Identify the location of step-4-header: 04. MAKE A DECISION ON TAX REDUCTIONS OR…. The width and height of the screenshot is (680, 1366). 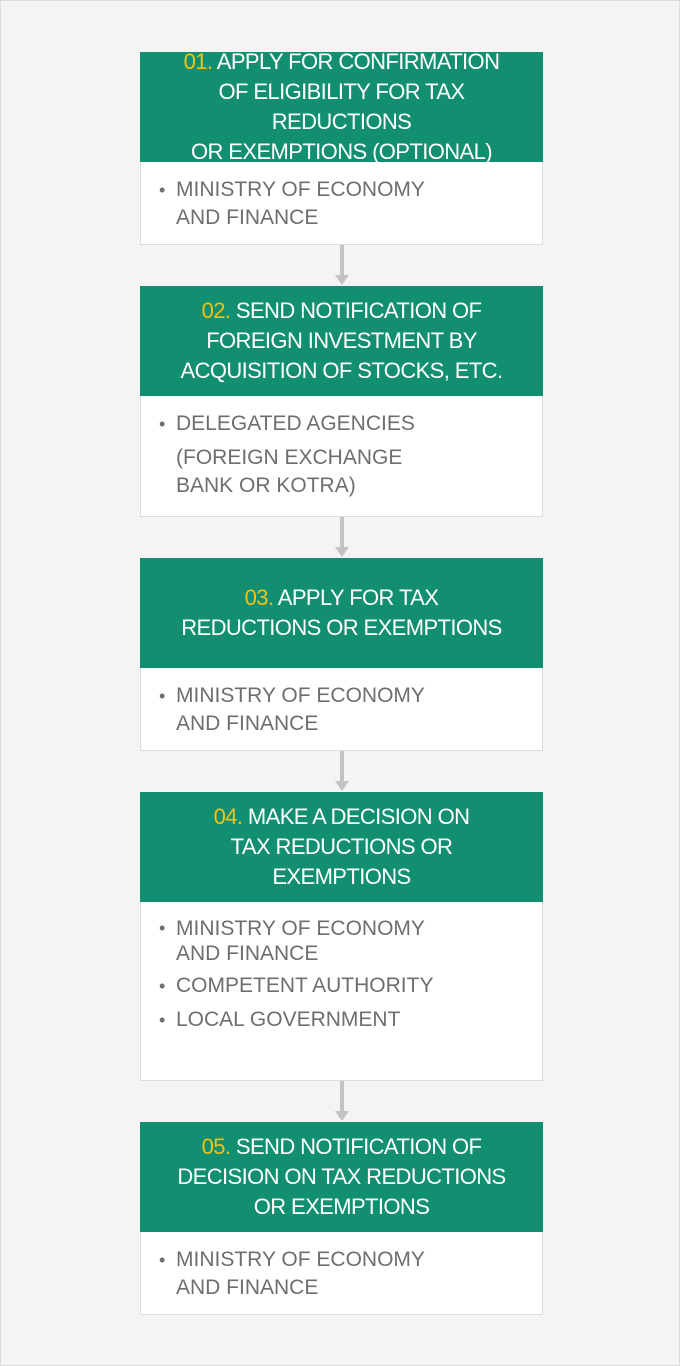
(341, 847).